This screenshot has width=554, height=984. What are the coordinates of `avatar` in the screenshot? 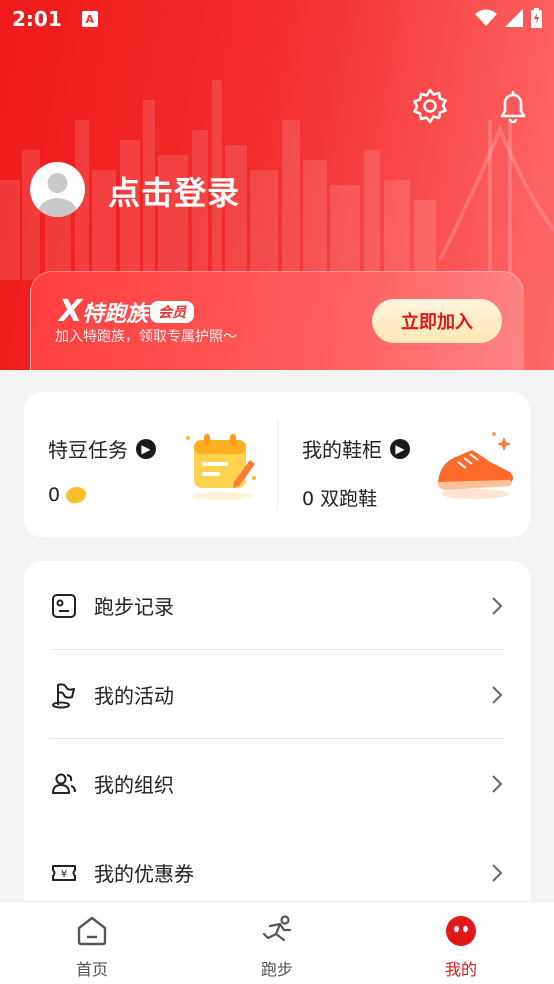 It's located at (57, 189).